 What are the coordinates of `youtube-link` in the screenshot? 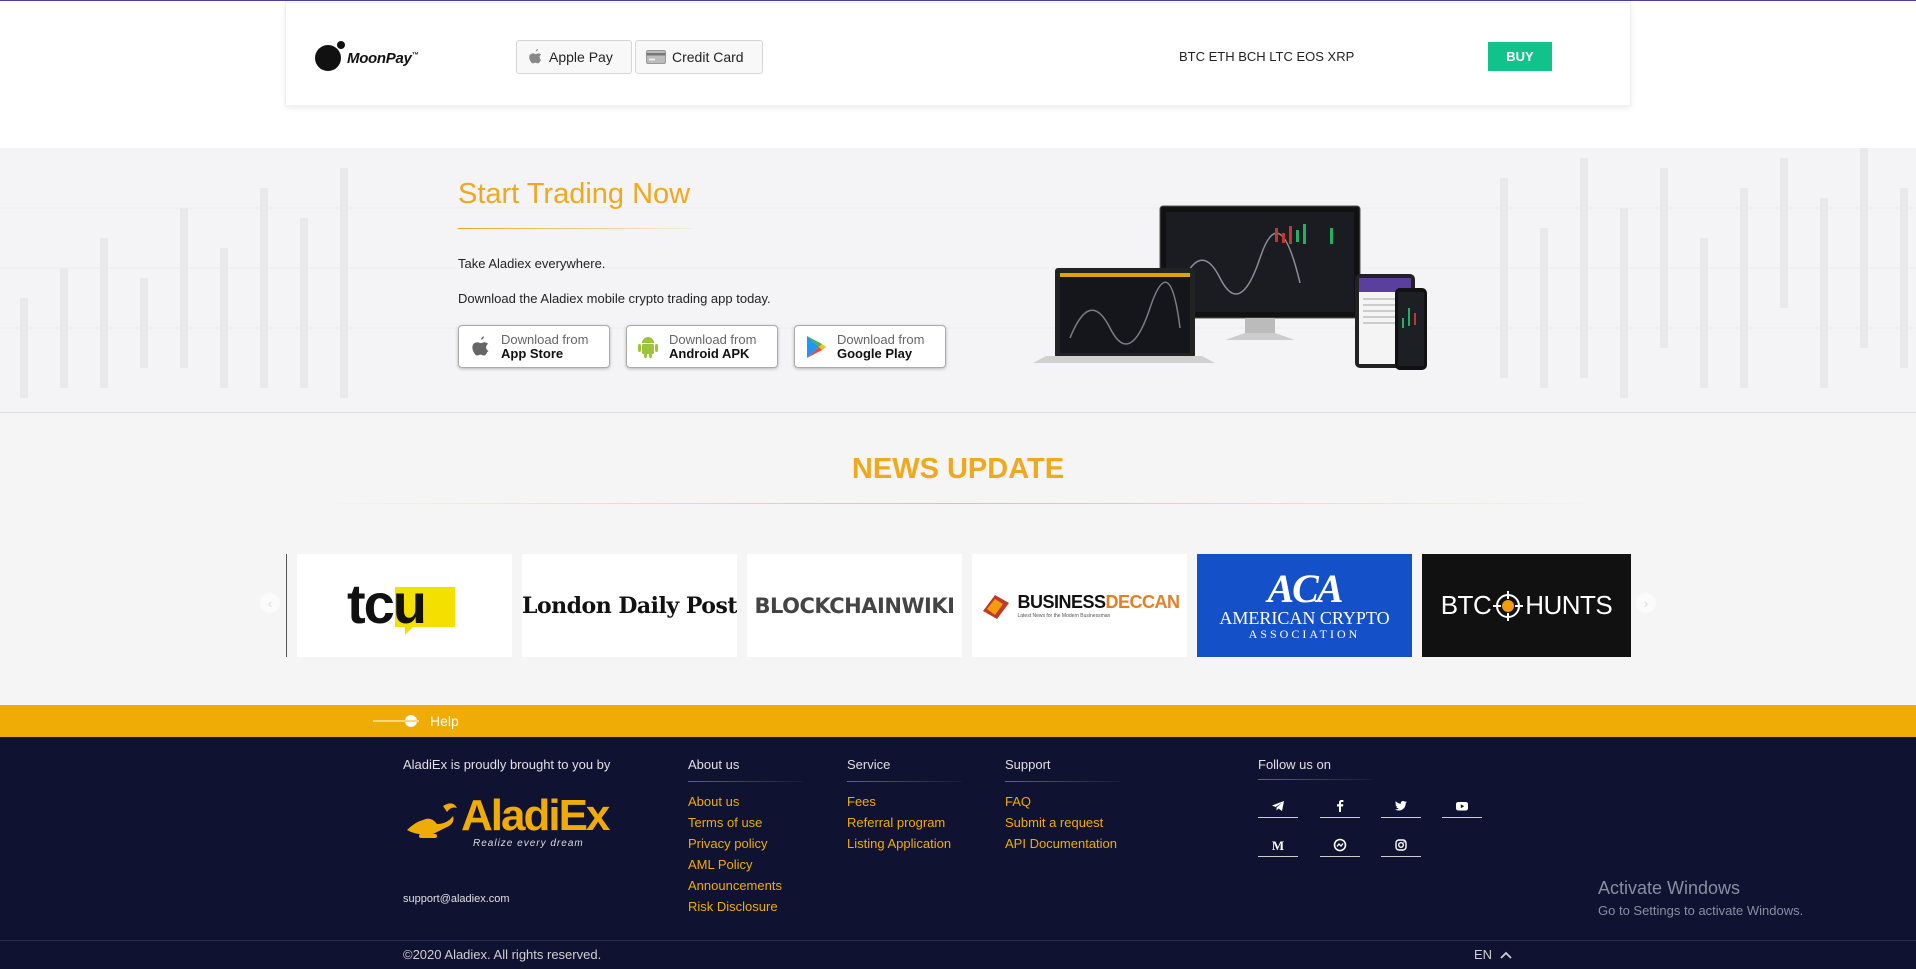 It's located at (1462, 806).